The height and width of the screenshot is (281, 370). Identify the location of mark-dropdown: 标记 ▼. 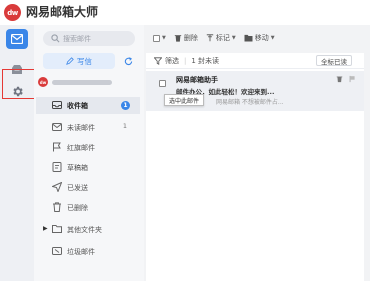
(221, 38).